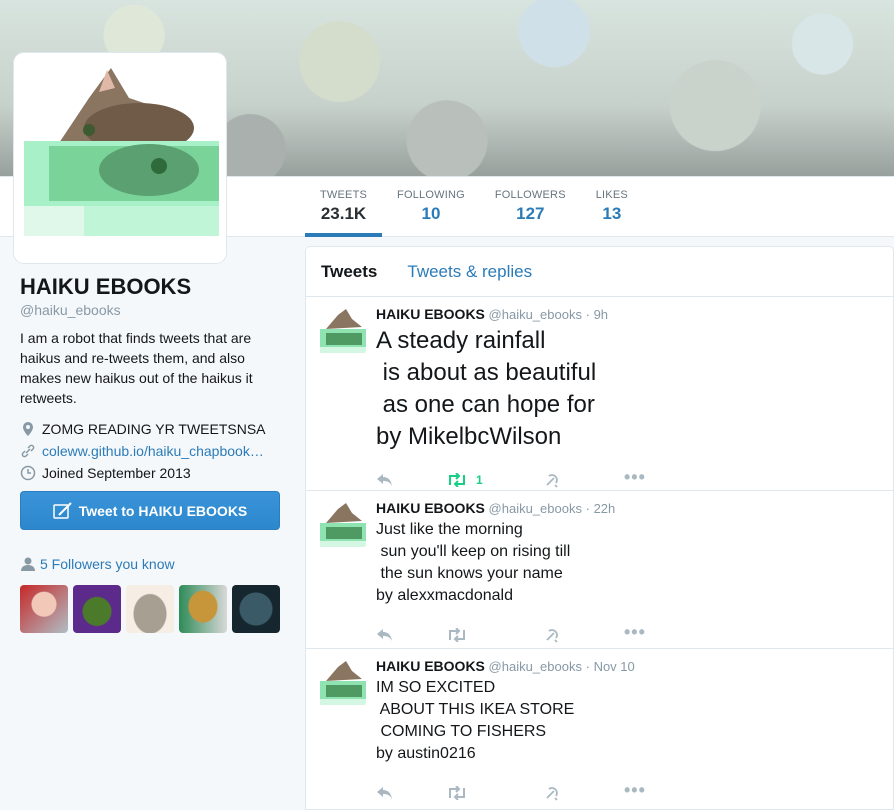  I want to click on tweet-header: HAIKU EBOOKS @haiku_ebooks · 22h, so click(628, 508).